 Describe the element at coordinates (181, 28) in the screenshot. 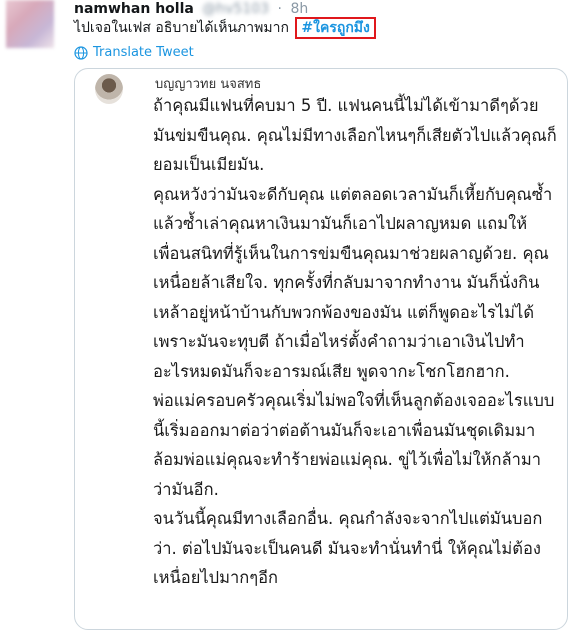

I see `tweet-body: ไปเจอในเฟส อธิบายได้เห็นภาพมาก` at that location.